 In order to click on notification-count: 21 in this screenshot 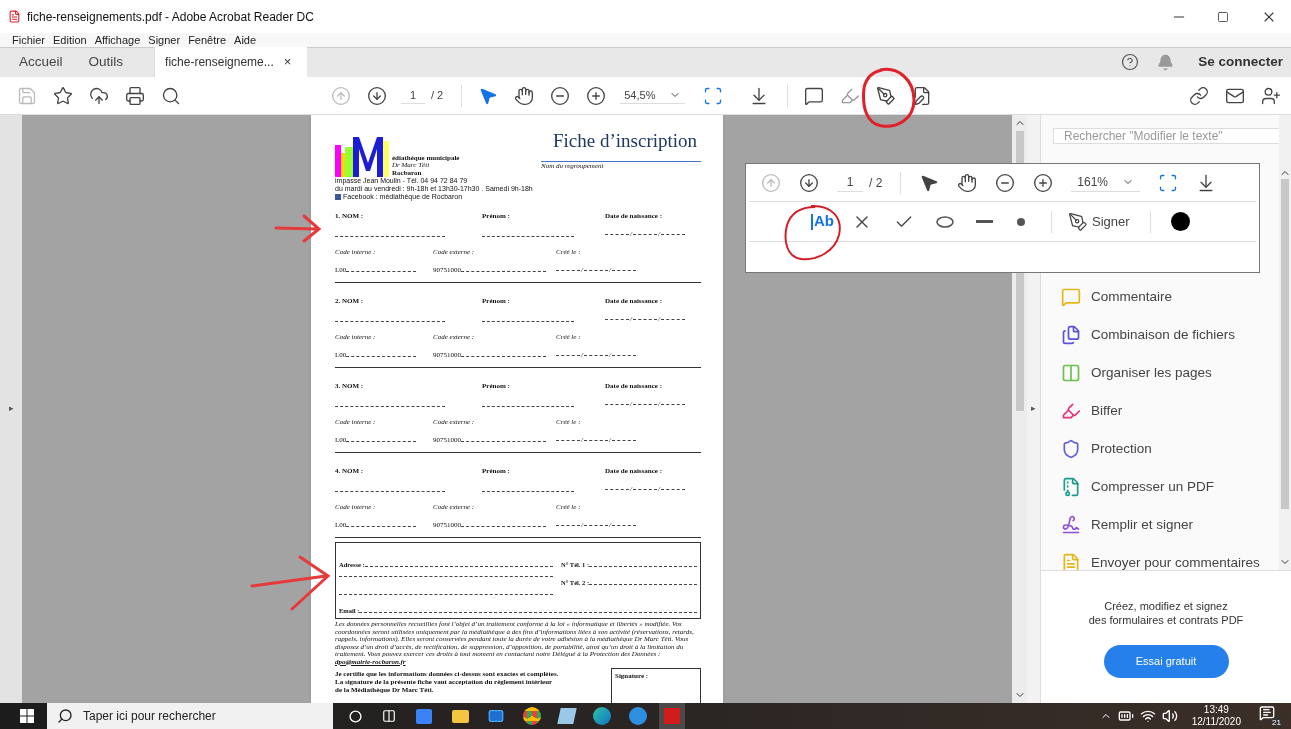, I will do `click(1276, 722)`.